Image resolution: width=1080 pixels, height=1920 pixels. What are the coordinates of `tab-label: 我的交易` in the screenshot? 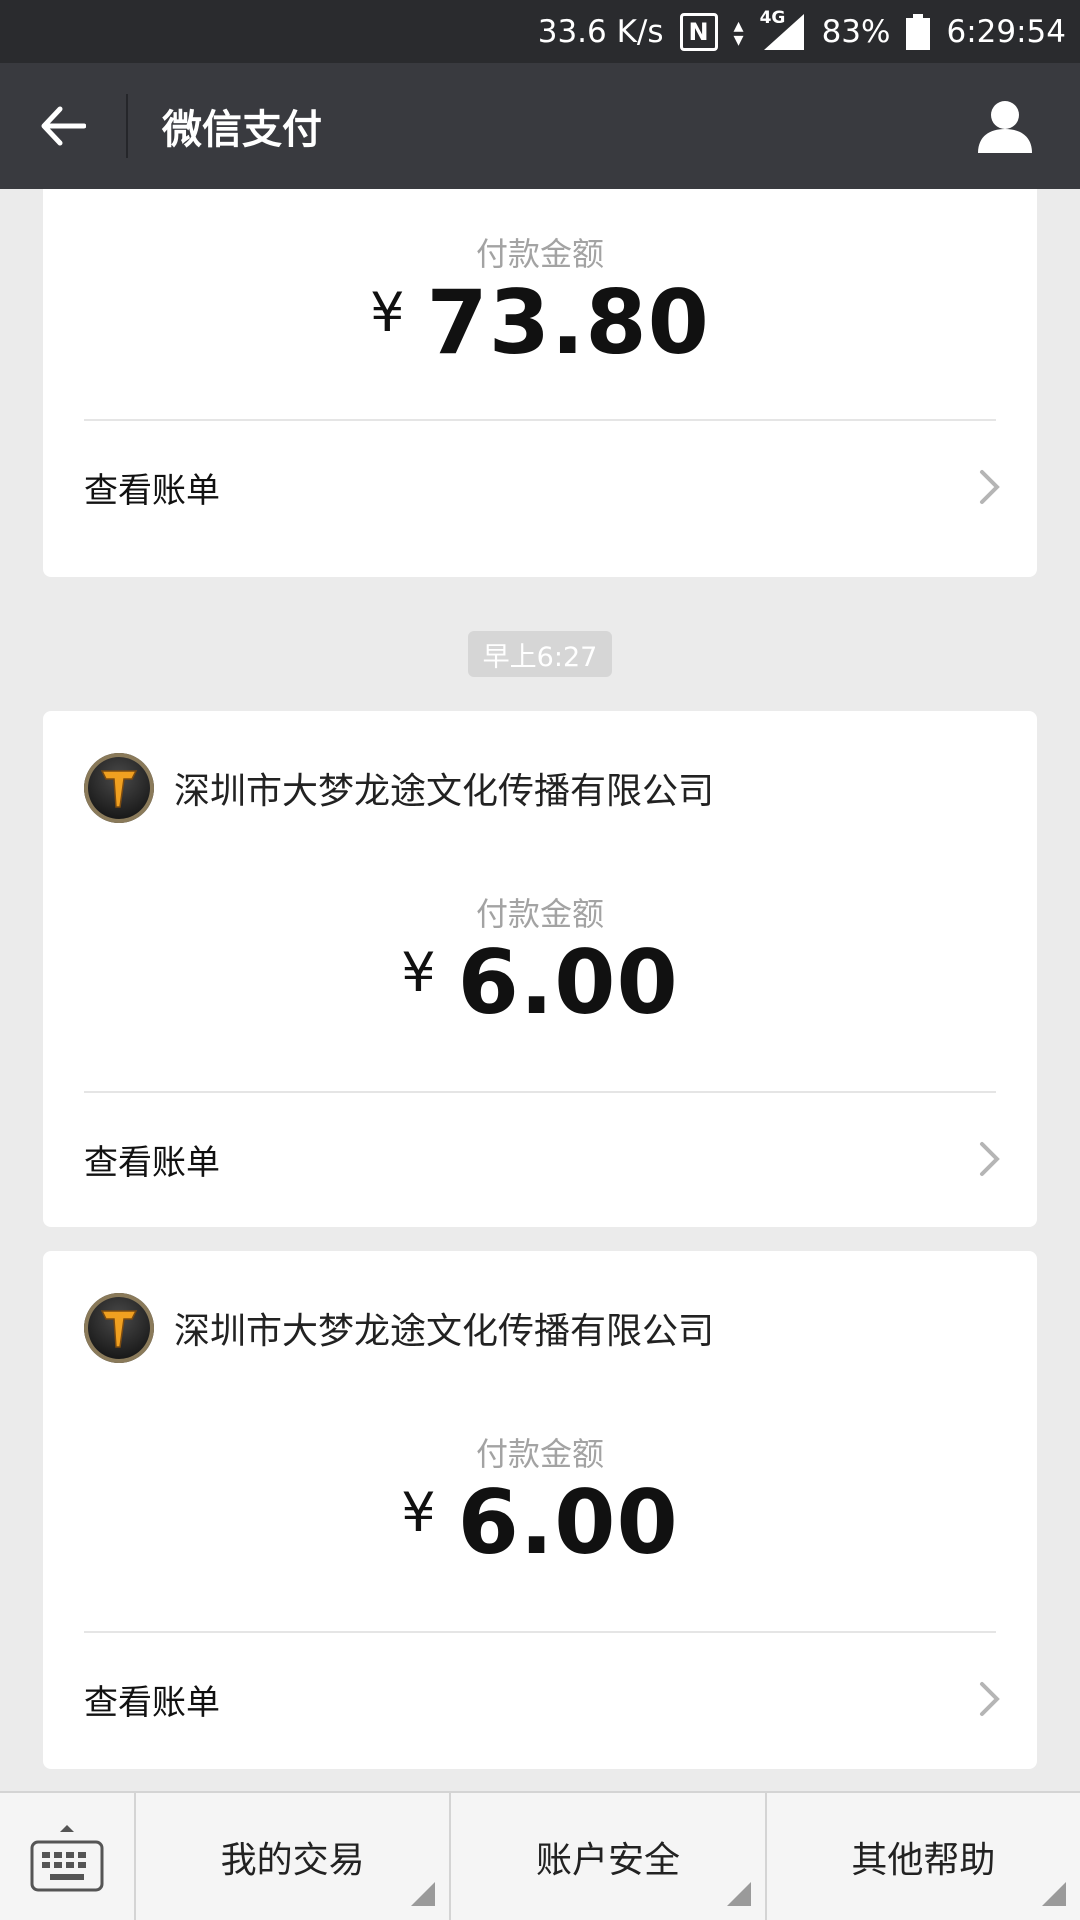 It's located at (292, 1860).